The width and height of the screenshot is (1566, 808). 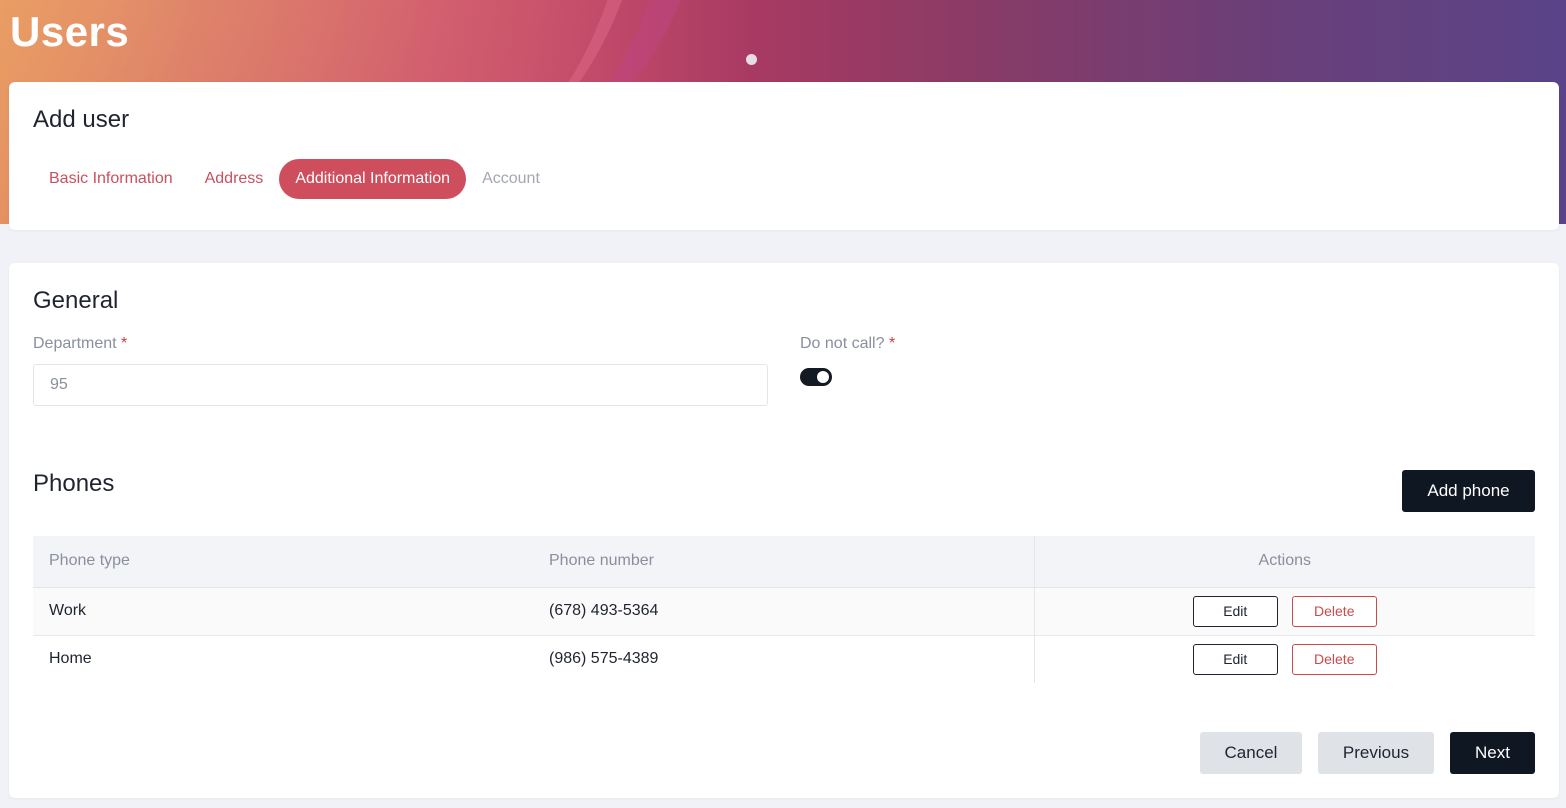 I want to click on table-row: Work (678) 493-5364 Edit Delete, so click(x=784, y=611).